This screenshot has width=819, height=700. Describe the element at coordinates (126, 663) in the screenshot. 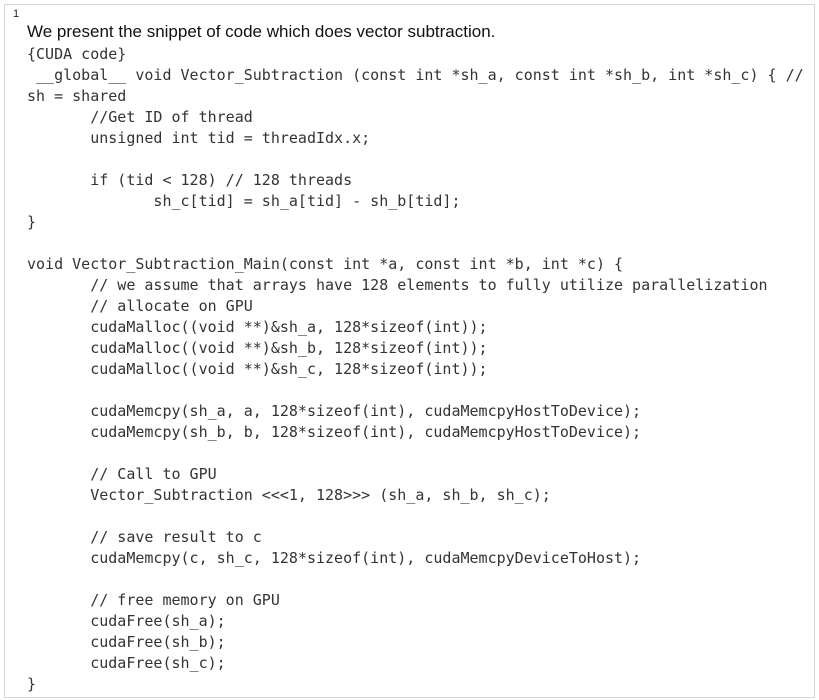

I see `code-line: cudaFree(sh_c);` at that location.